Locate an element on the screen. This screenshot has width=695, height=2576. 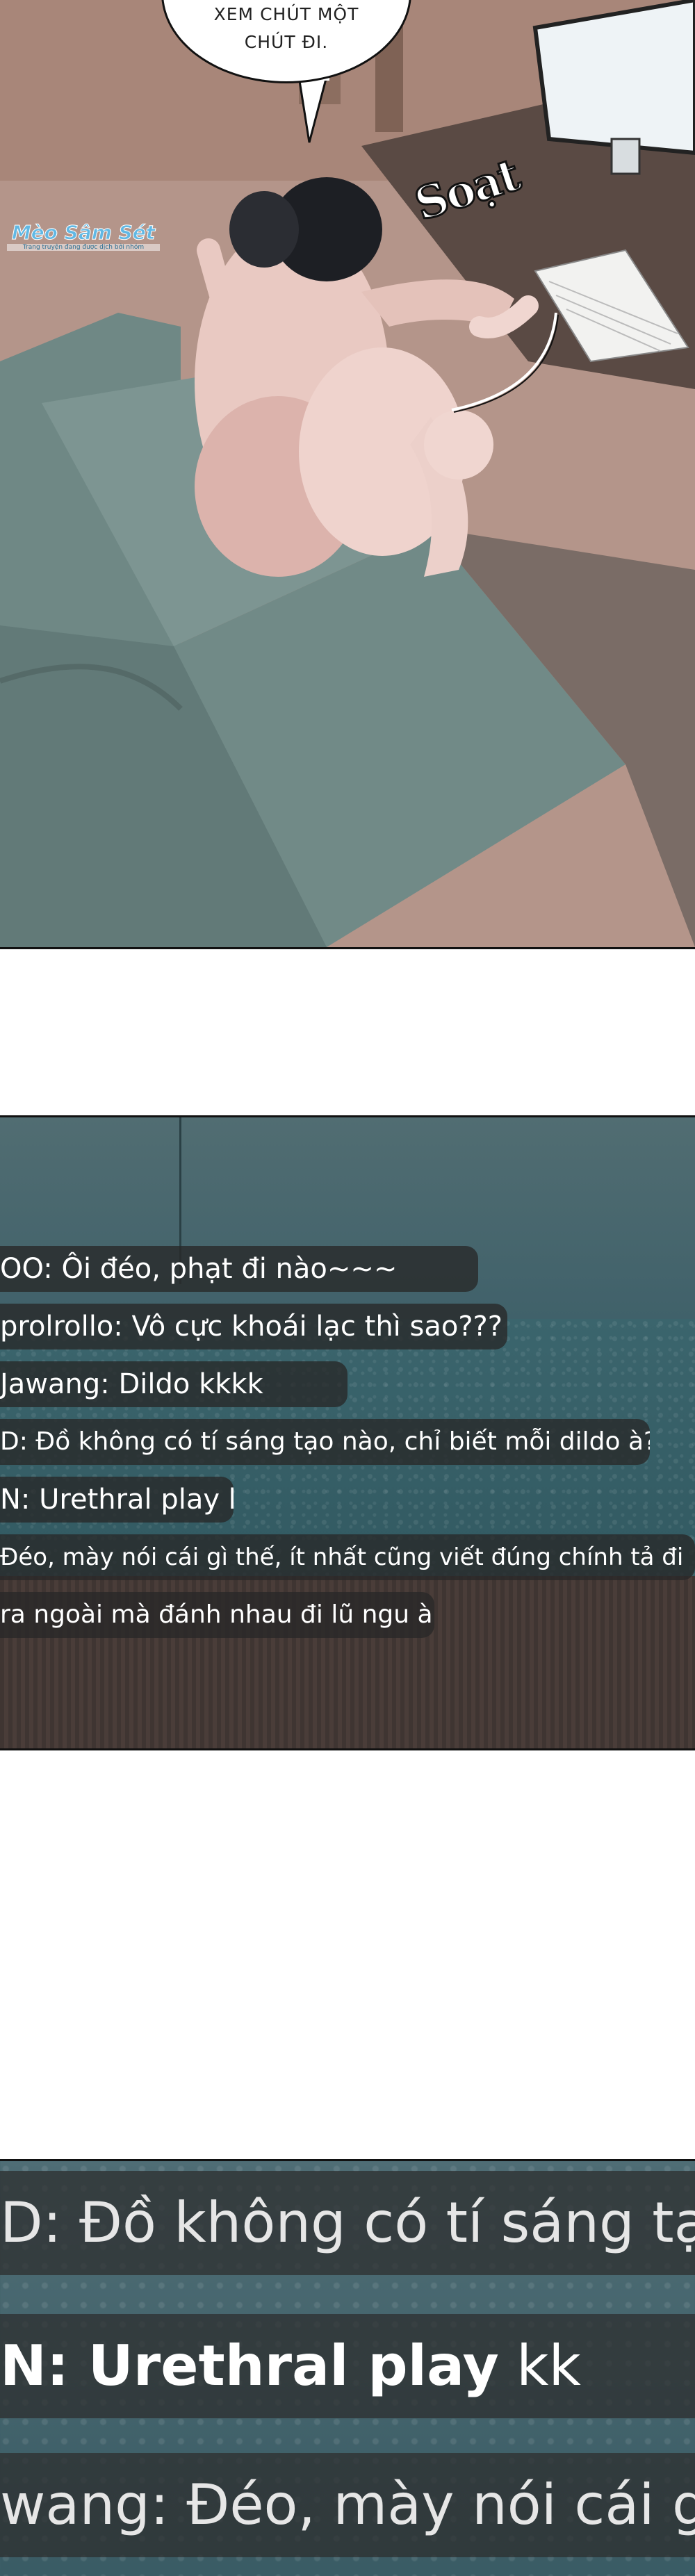
zoom-prefix: N: is located at coordinates (44, 2365).